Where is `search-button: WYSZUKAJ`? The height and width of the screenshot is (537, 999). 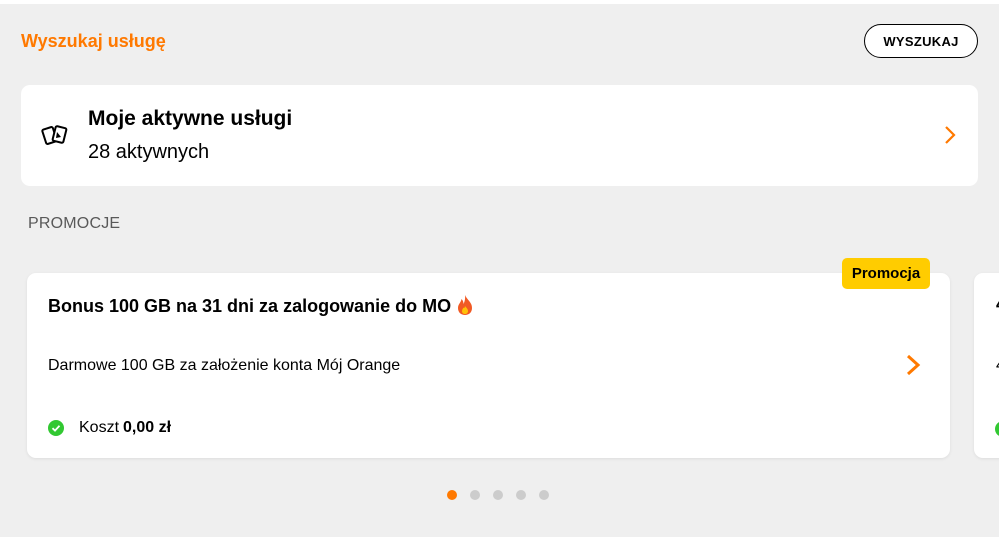
search-button: WYSZUKAJ is located at coordinates (921, 41).